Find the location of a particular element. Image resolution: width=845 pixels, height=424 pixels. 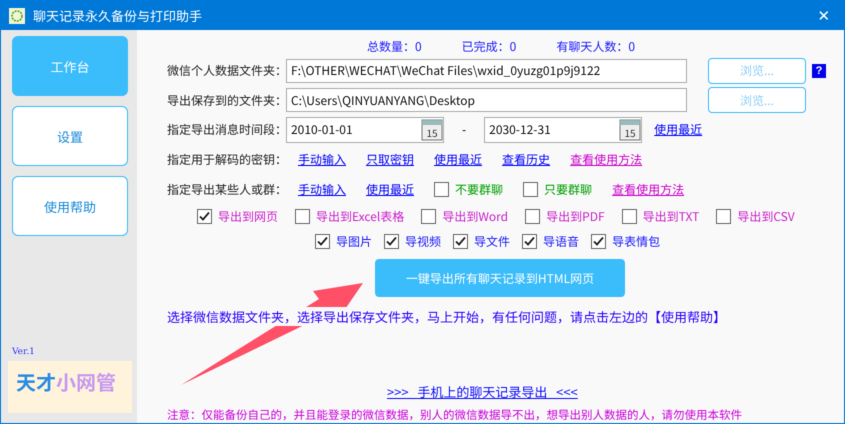

phone-export-link: >>> 手机上的聊天记录导出 <<< is located at coordinates (615, 391).